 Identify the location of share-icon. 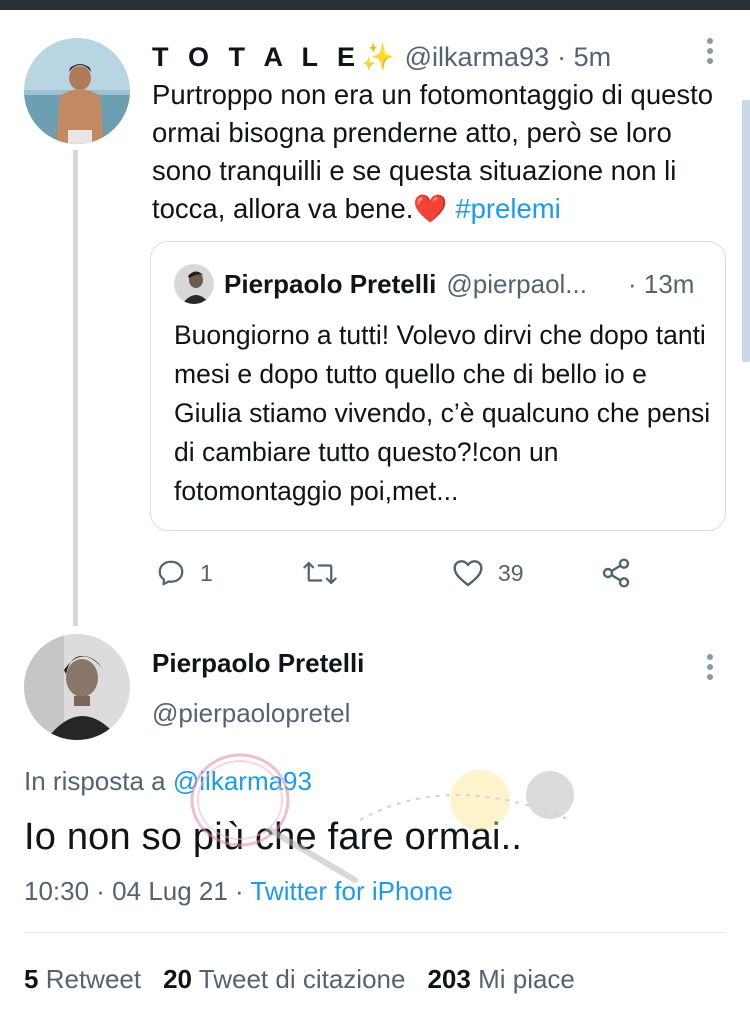
(616, 573).